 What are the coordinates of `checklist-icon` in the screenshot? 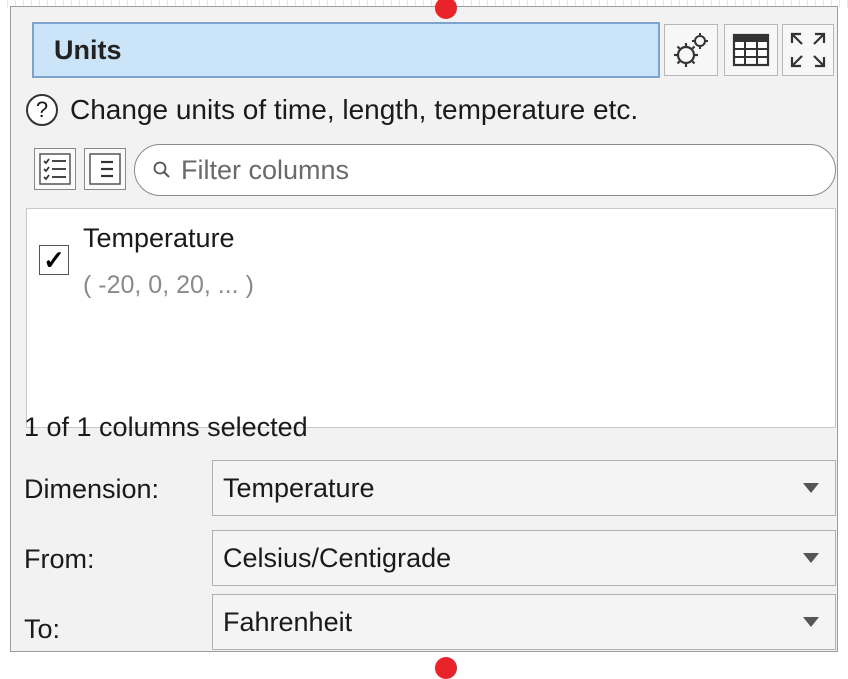 It's located at (55, 169).